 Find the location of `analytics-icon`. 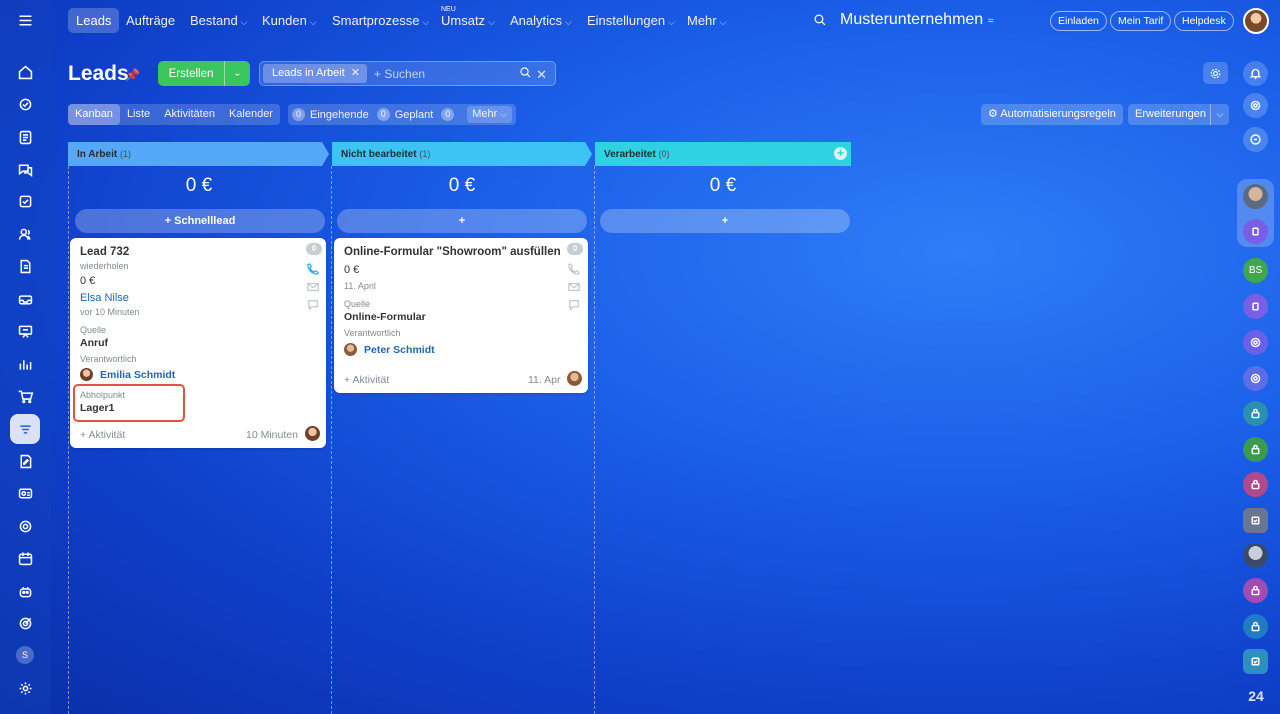

analytics-icon is located at coordinates (25, 364).